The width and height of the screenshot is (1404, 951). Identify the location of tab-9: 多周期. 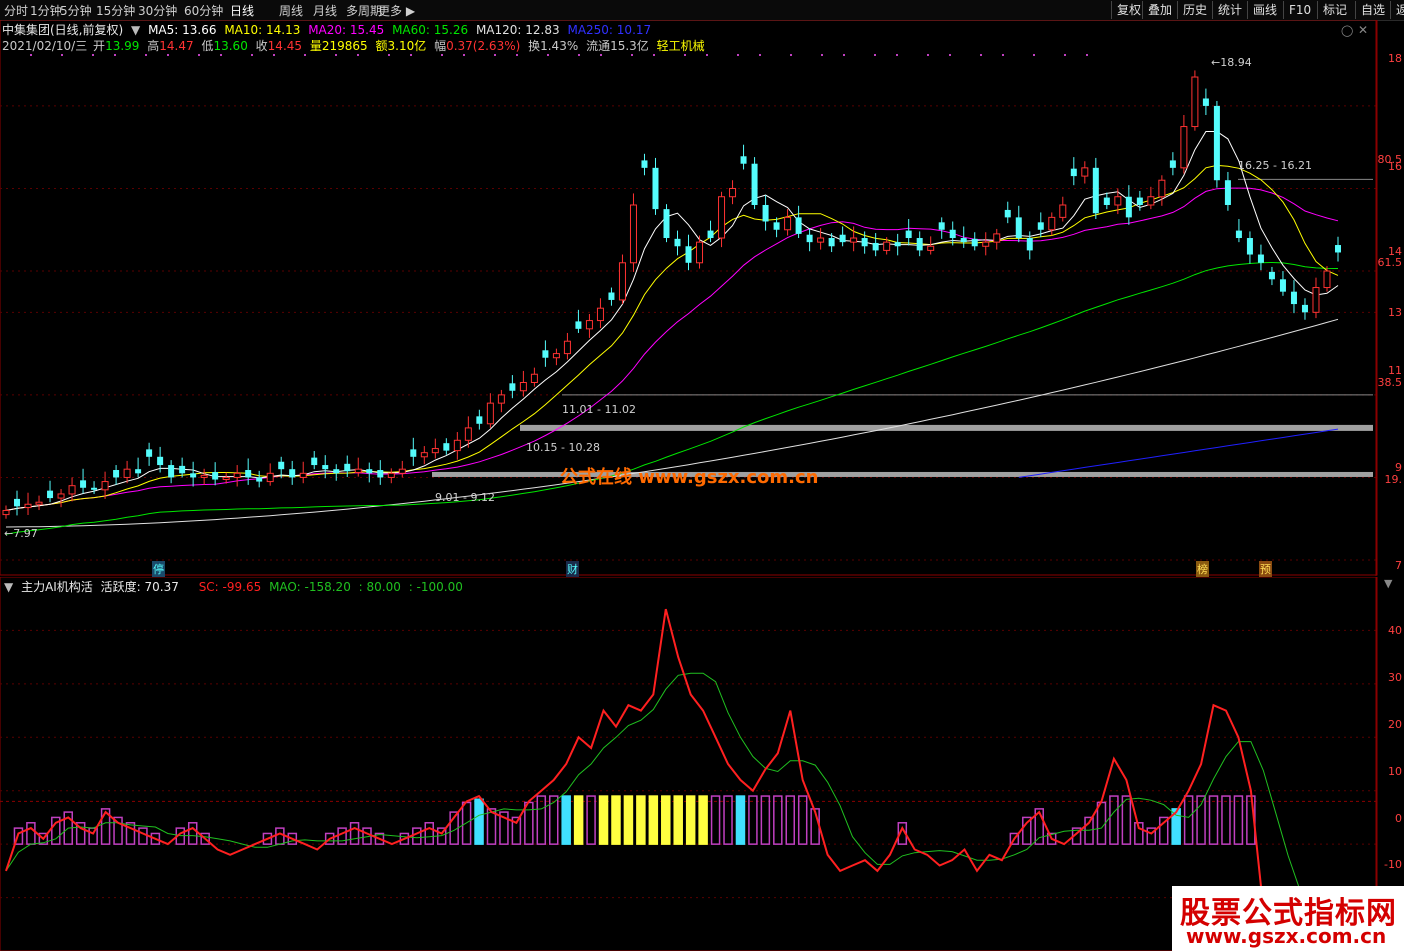
(364, 10).